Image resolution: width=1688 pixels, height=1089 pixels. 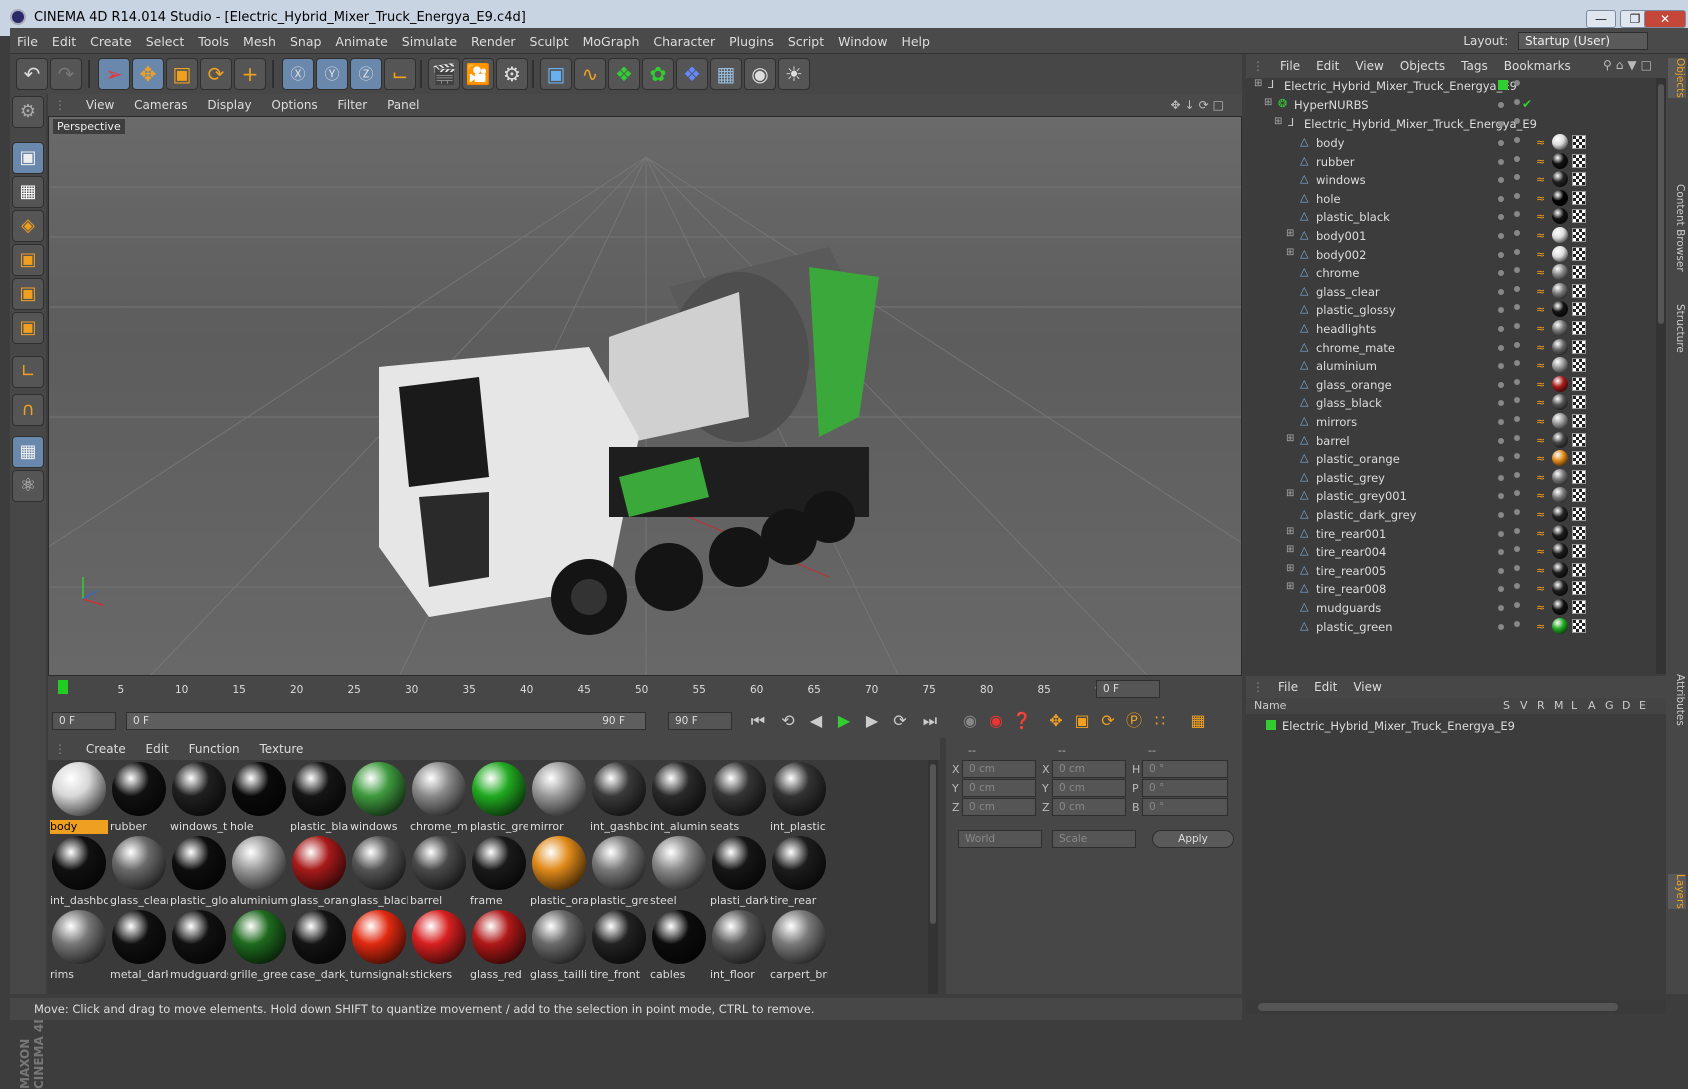 I want to click on object-row: △ glass_black ≈, so click(x=1451, y=403).